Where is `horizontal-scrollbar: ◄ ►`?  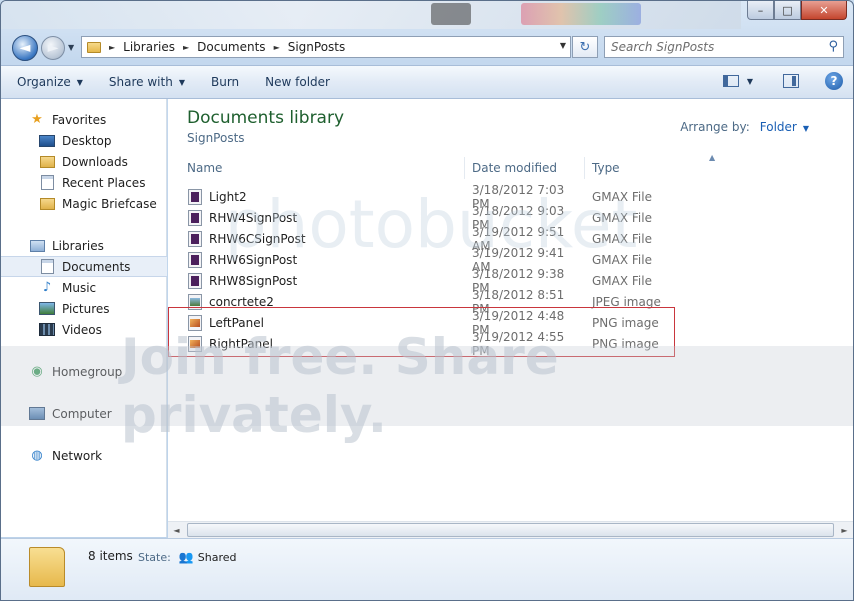
horizontal-scrollbar: ◄ ► is located at coordinates (510, 529).